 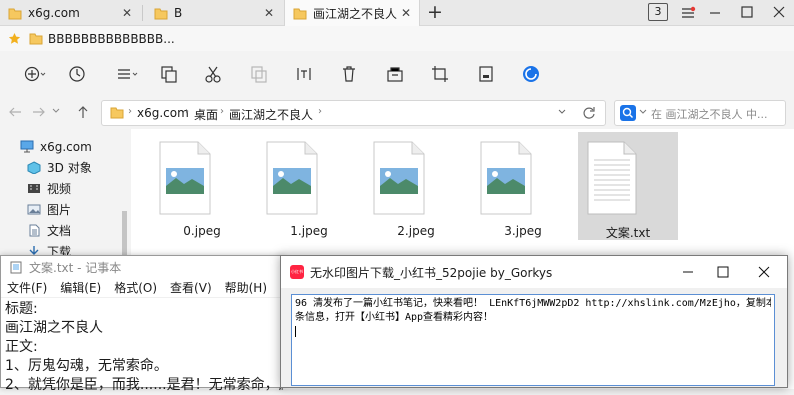 What do you see at coordinates (27, 146) in the screenshot?
I see `computer-icon` at bounding box center [27, 146].